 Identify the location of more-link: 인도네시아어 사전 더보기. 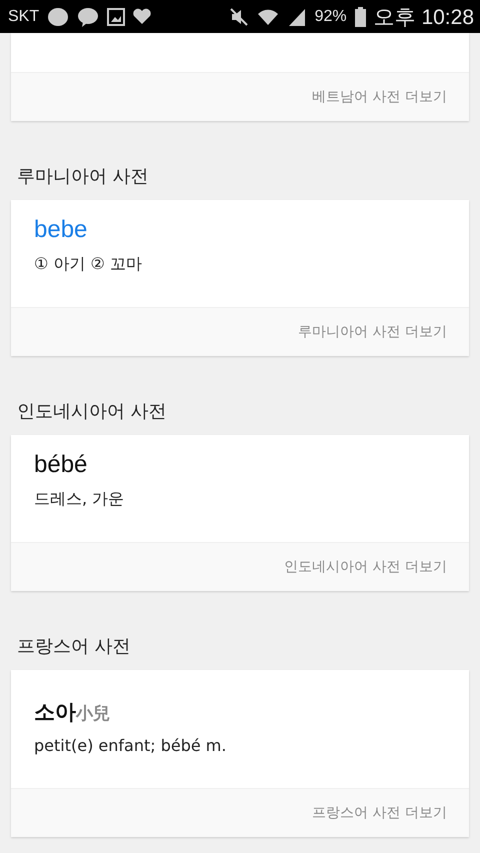
(365, 567).